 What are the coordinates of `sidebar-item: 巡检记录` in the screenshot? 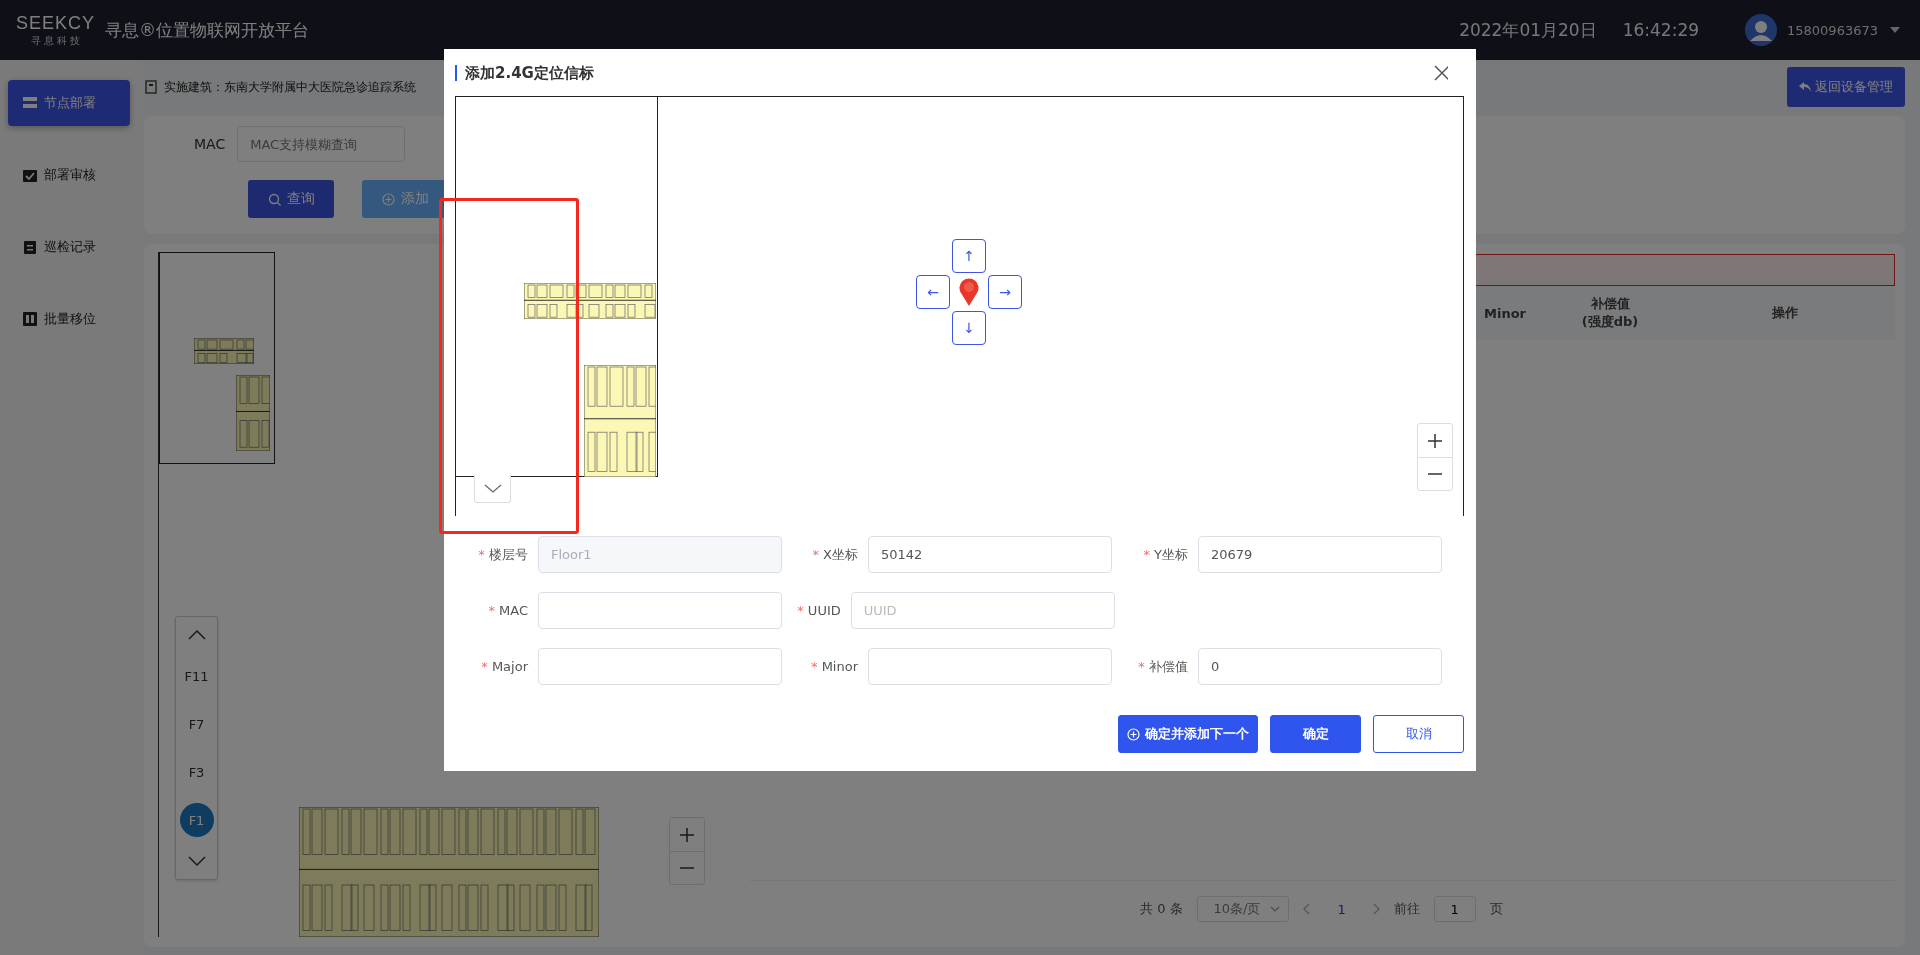 It's located at (69, 247).